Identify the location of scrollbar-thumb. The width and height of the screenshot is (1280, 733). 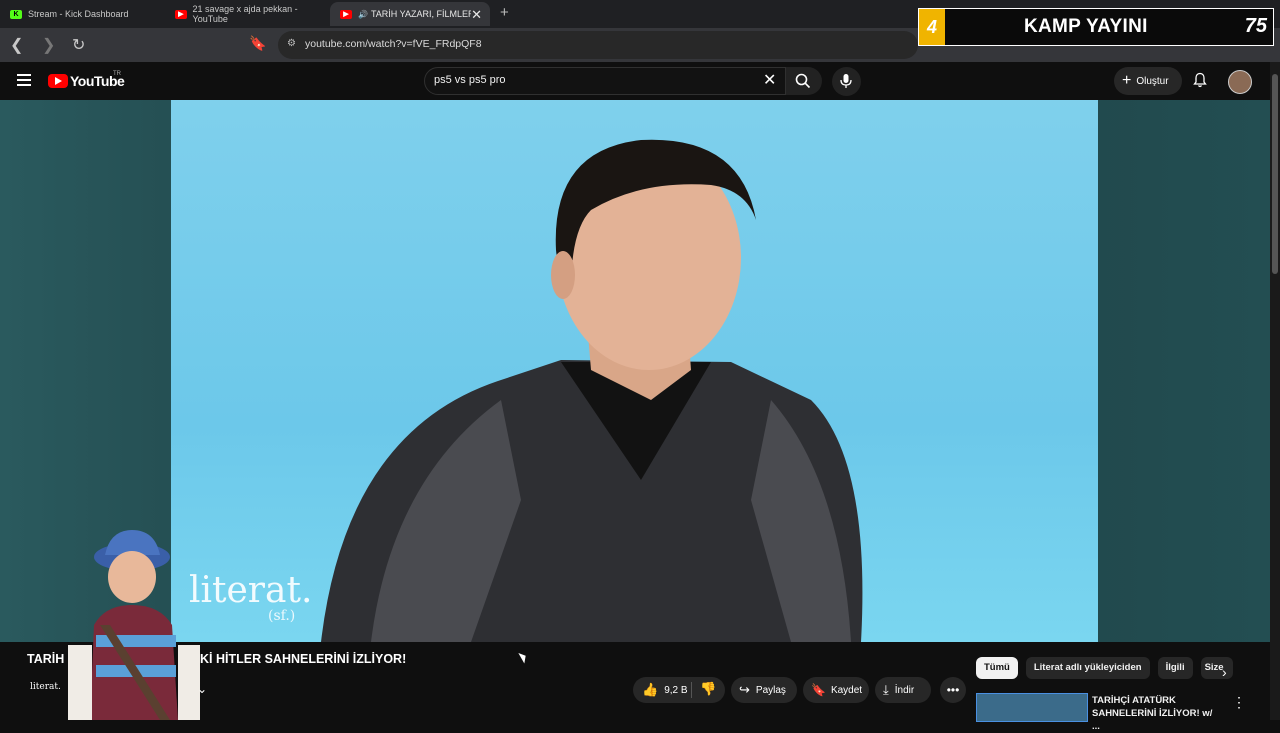
(1275, 174).